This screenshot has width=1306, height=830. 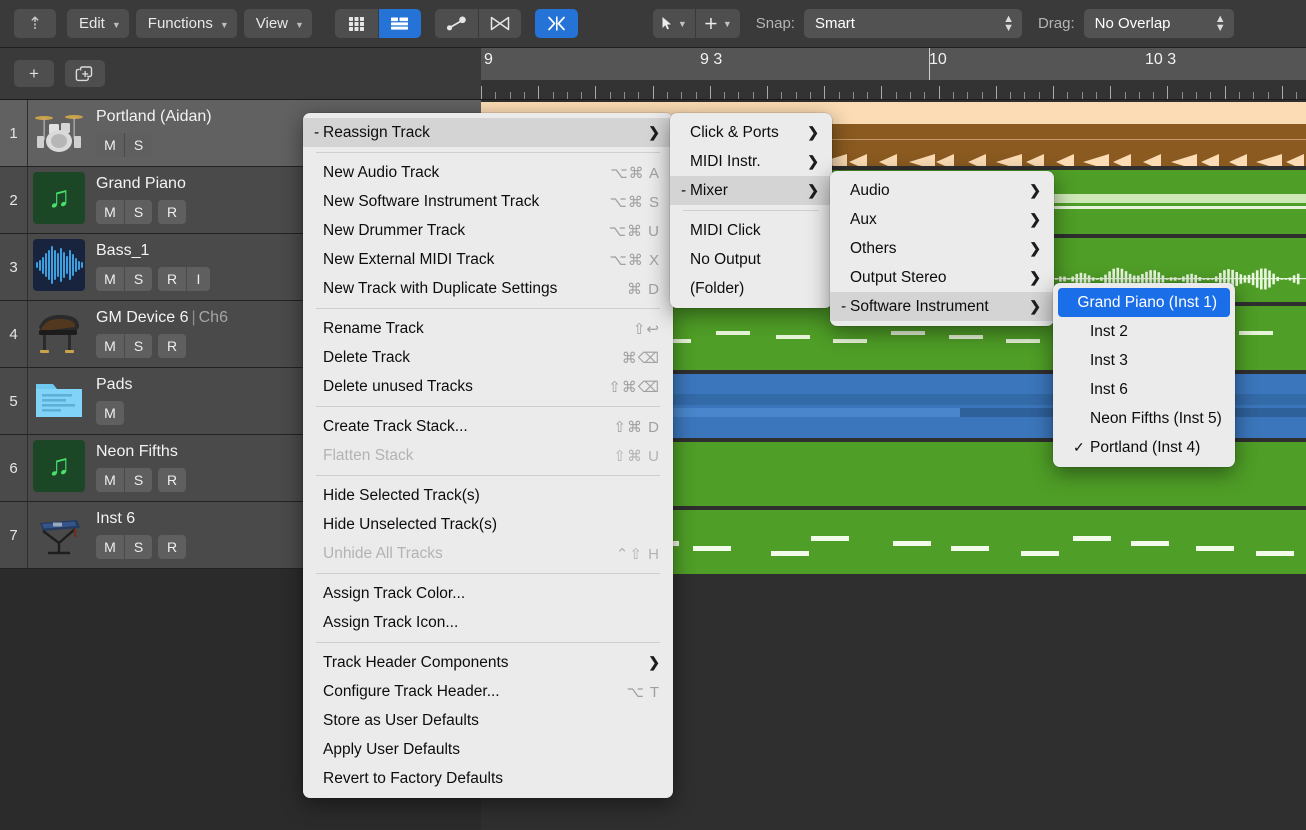 I want to click on marquee-tool-button: ▼, so click(x=717, y=23).